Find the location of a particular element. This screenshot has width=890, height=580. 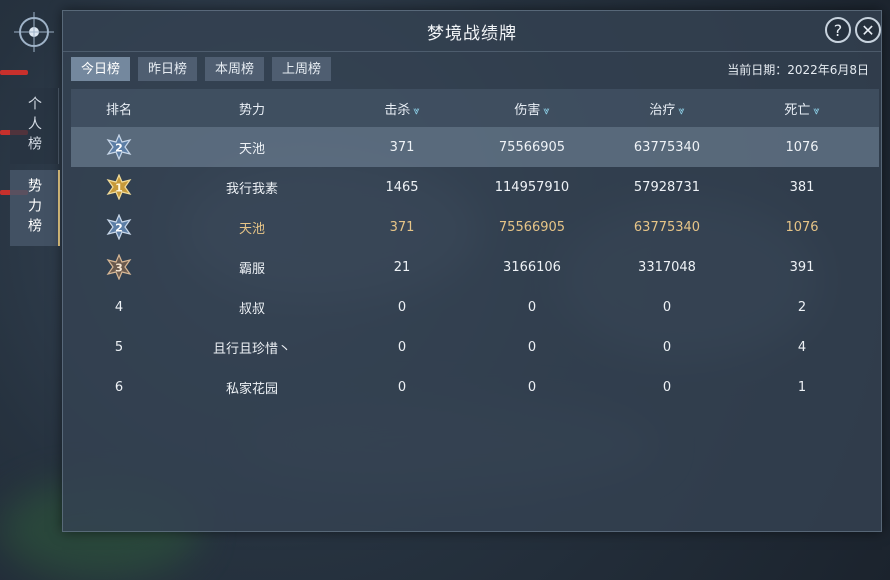

table-row: 6 私家花园 0 0 0 1 is located at coordinates (475, 387).